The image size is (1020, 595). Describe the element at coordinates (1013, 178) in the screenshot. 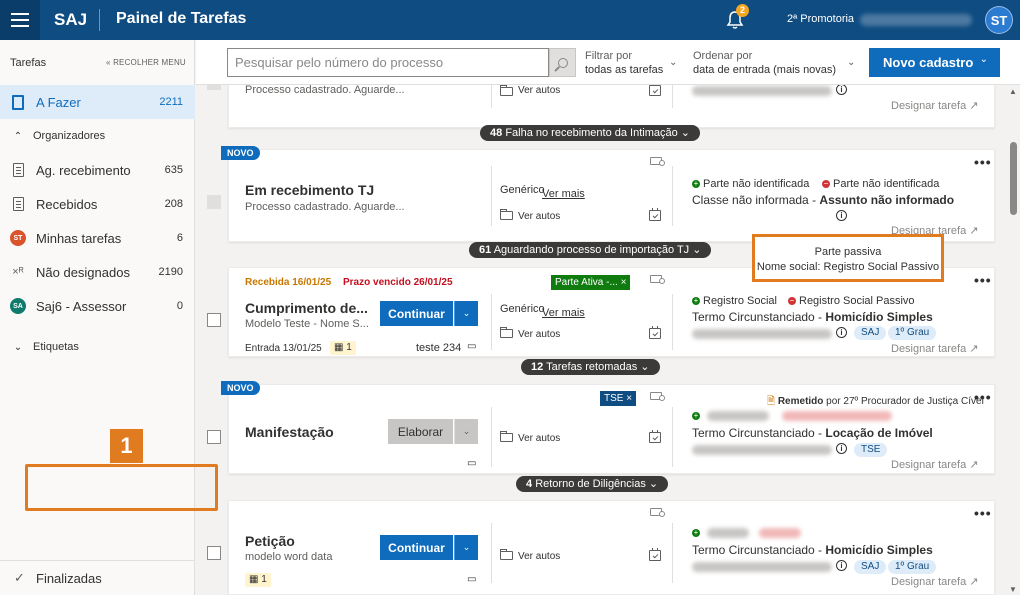

I see `scrollbar-thumb` at that location.